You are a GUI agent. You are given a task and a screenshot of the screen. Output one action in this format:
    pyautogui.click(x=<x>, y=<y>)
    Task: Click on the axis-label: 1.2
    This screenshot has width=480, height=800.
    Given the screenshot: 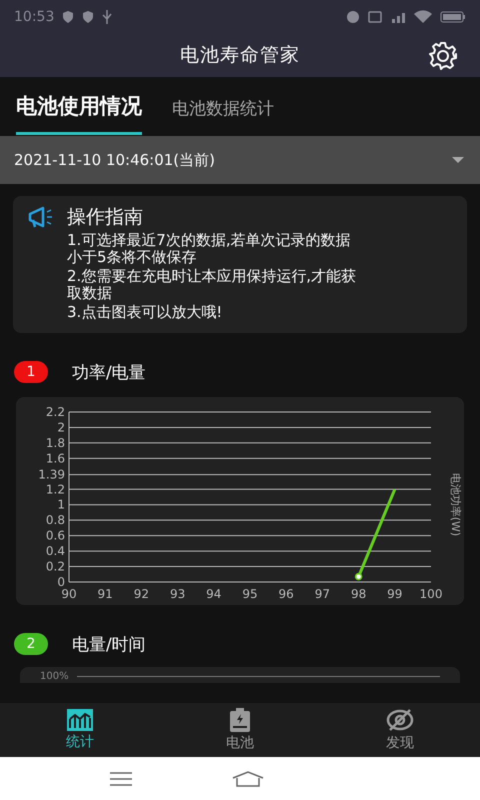 What is the action you would take?
    pyautogui.click(x=55, y=489)
    